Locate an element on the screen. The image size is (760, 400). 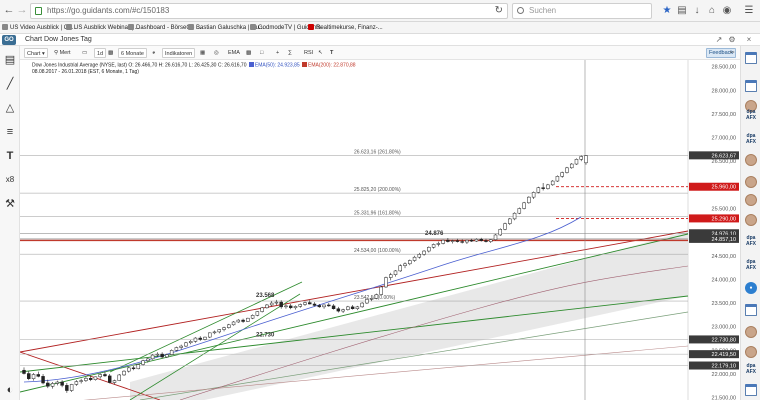
indicator-icon: ◕ is located at coordinates (153, 53).